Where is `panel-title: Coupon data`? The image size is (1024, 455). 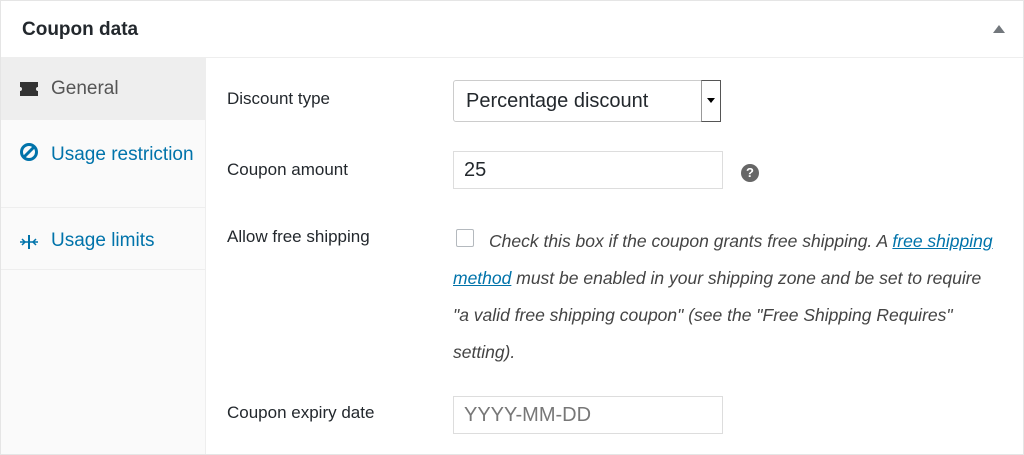
panel-title: Coupon data is located at coordinates (80, 29).